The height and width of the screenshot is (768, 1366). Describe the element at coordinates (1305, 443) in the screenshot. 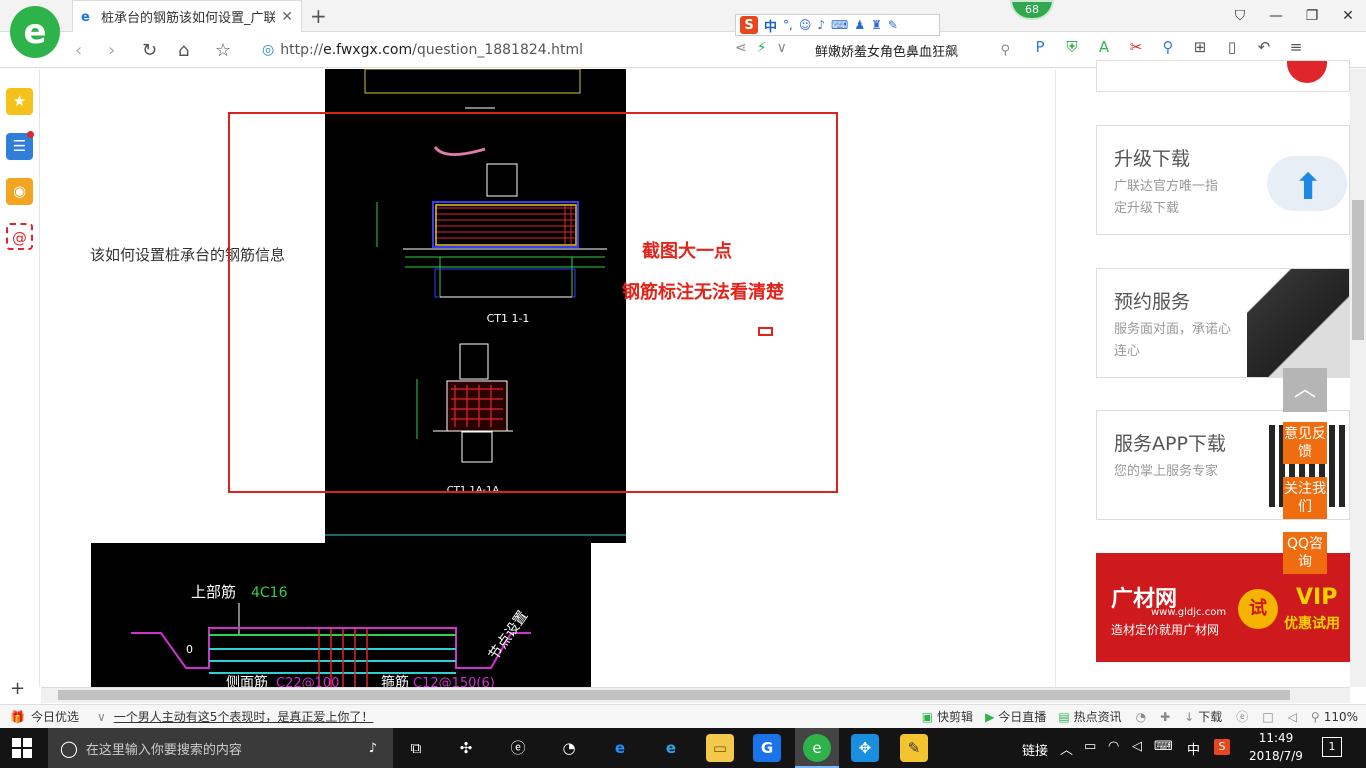

I see `feedback-button: 意见反馈` at that location.